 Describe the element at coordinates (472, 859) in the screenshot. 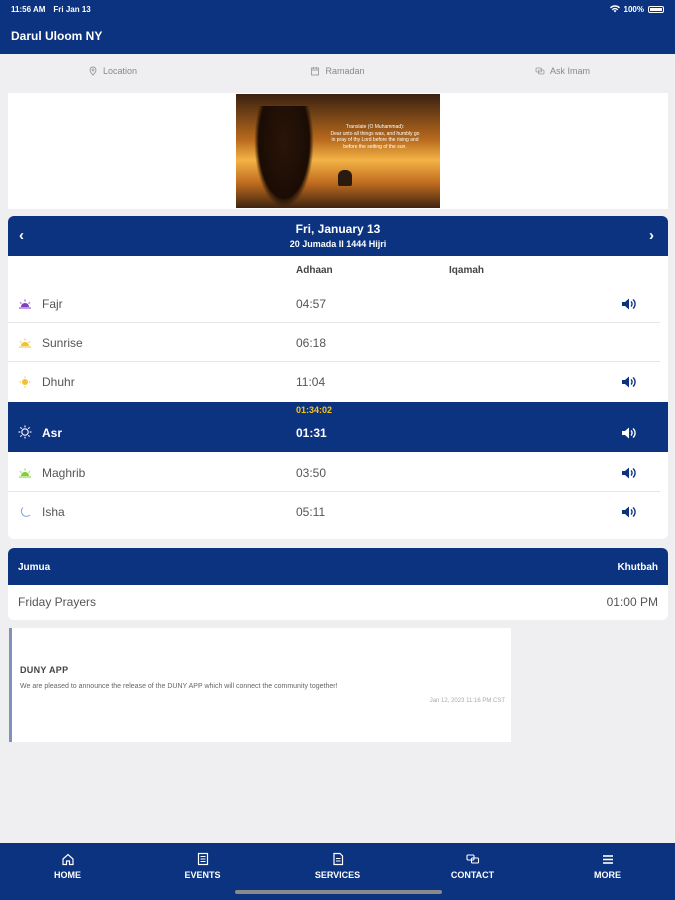

I see `contact-icon` at that location.